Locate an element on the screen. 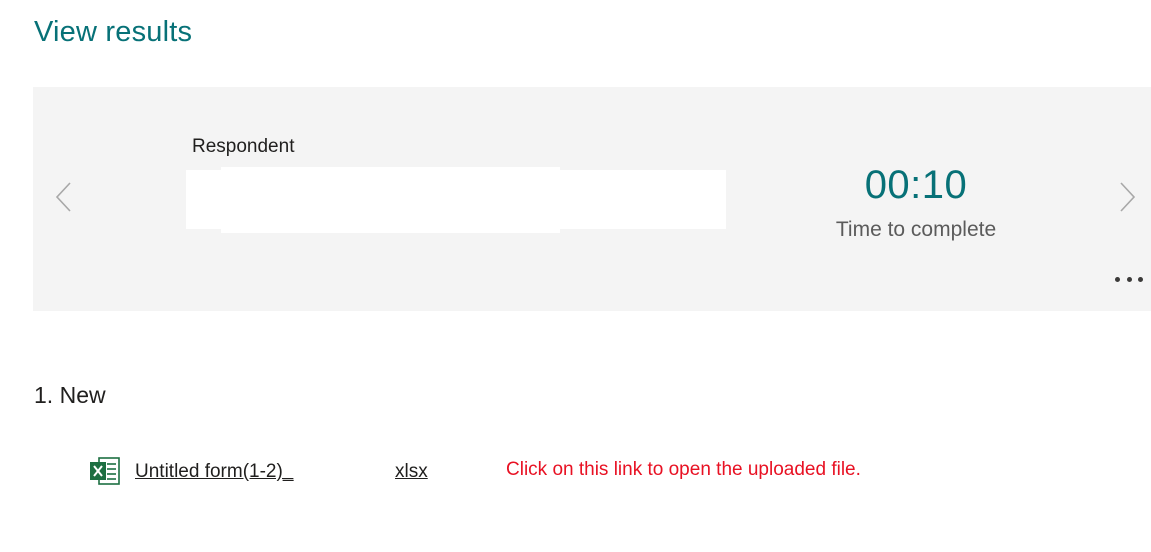 The image size is (1151, 552). next-response-button is located at coordinates (1126, 197).